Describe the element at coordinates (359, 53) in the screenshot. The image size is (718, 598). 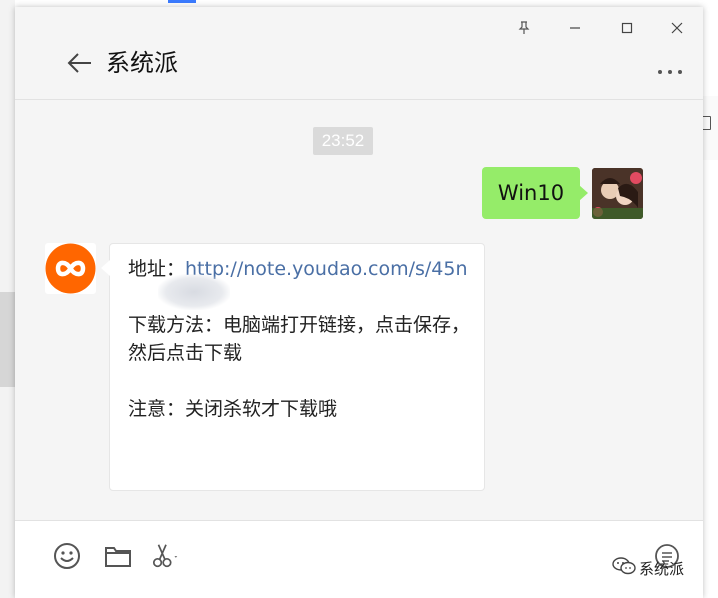
I see `title-bar: 系统派` at that location.